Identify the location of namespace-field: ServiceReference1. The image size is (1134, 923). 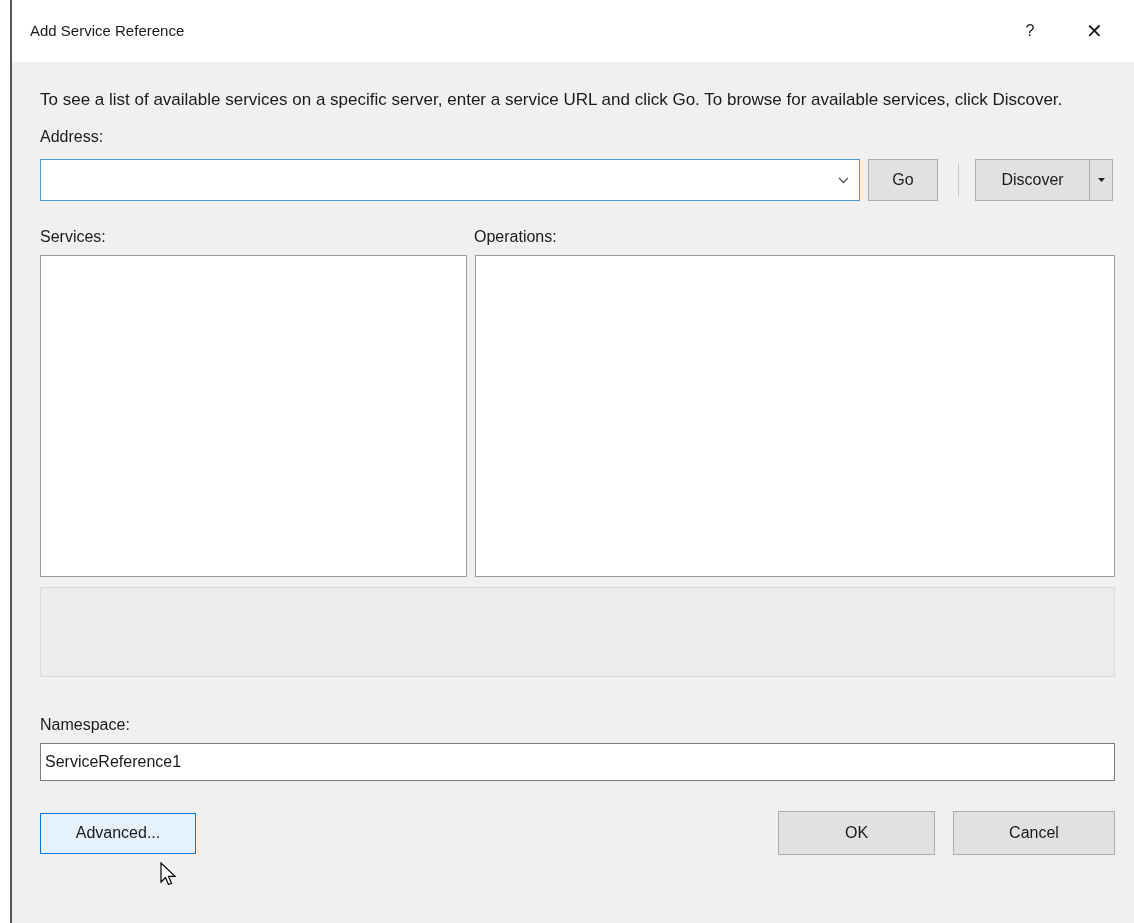
(577, 762).